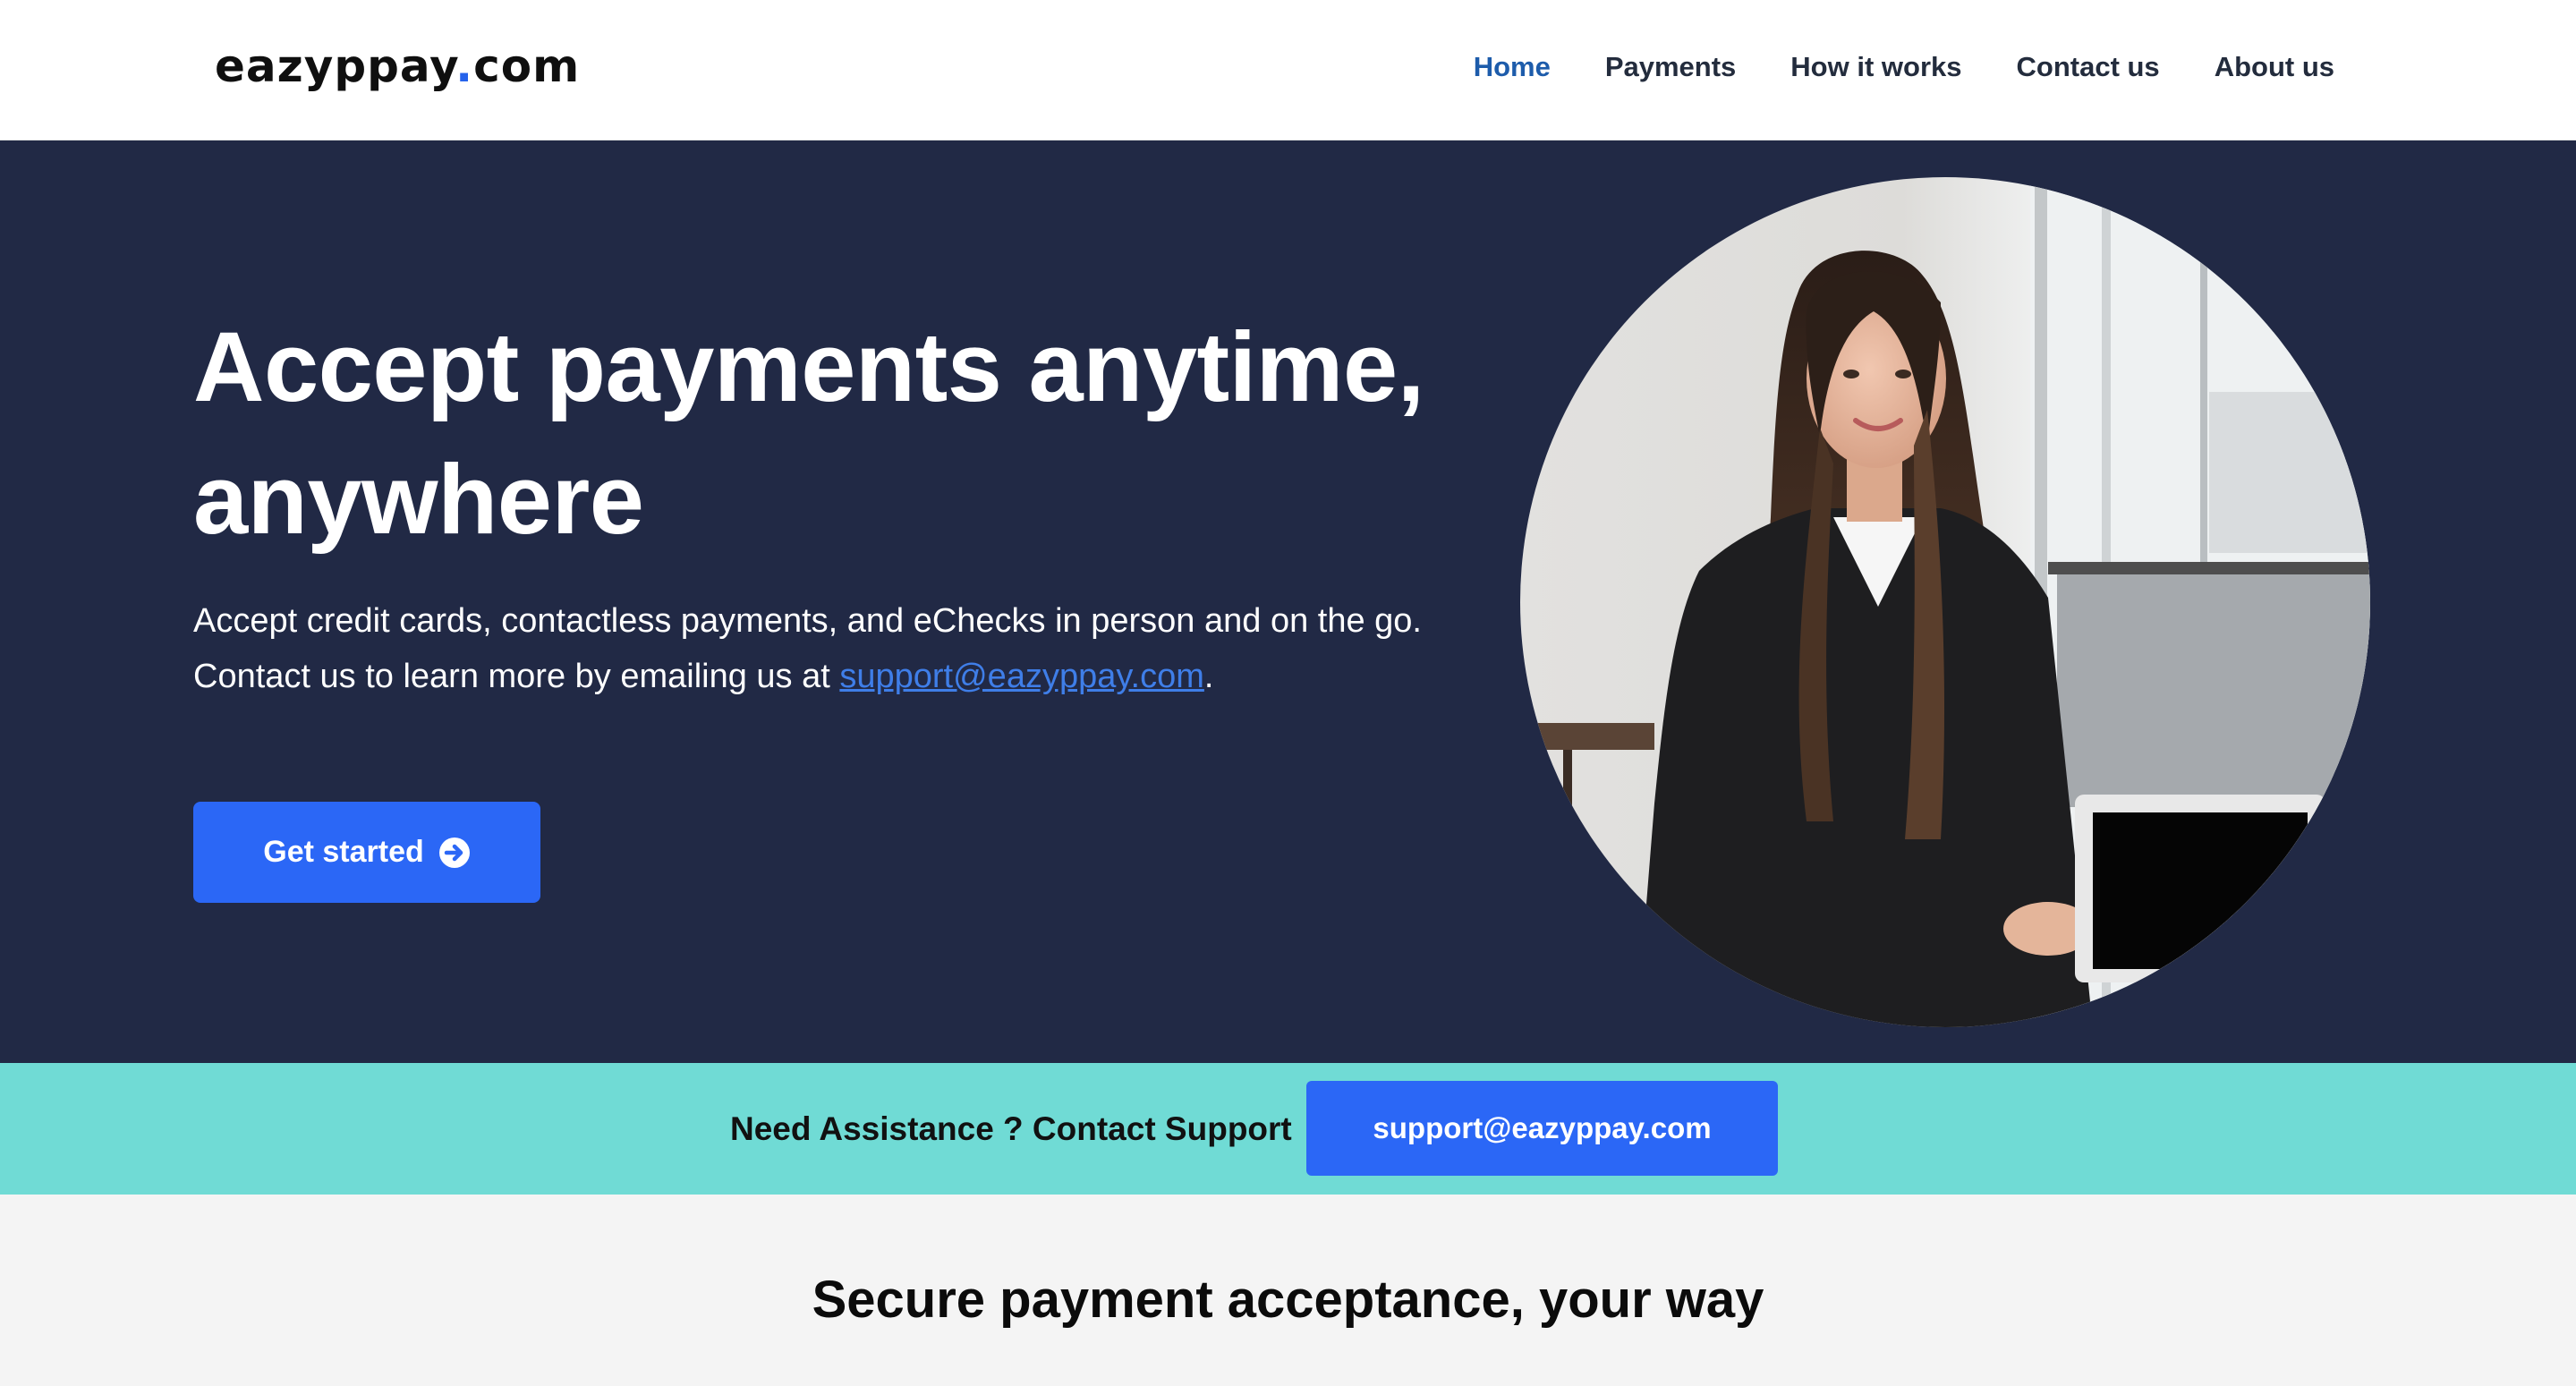  Describe the element at coordinates (2274, 67) in the screenshot. I see `nav-about-us: About us` at that location.